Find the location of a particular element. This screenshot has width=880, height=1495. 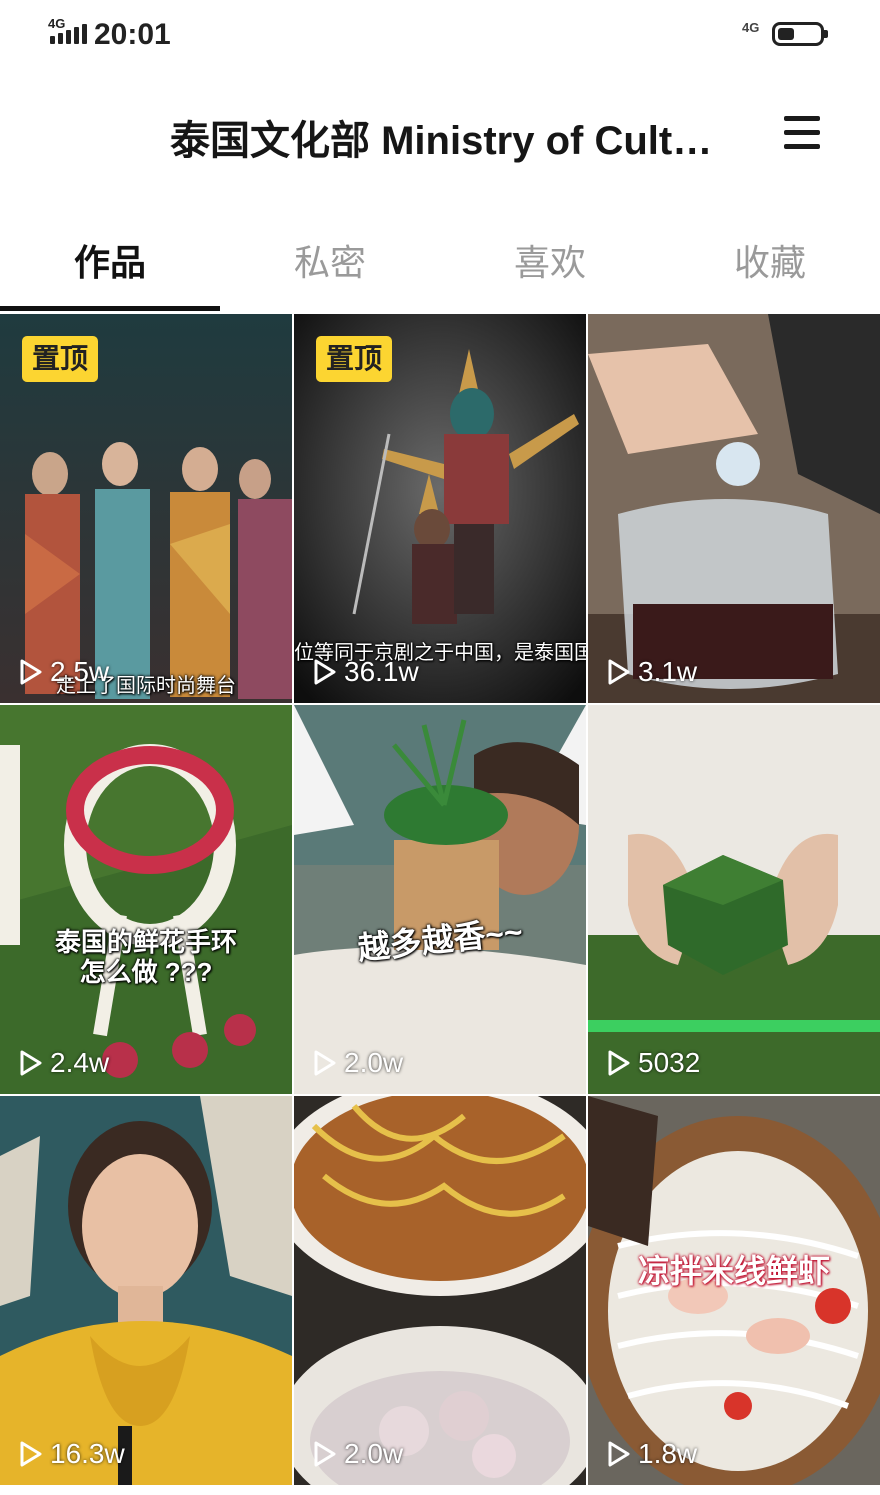

video-card: 泰国的鲜花手环 怎么做 ??? 2.4w is located at coordinates (146, 899).